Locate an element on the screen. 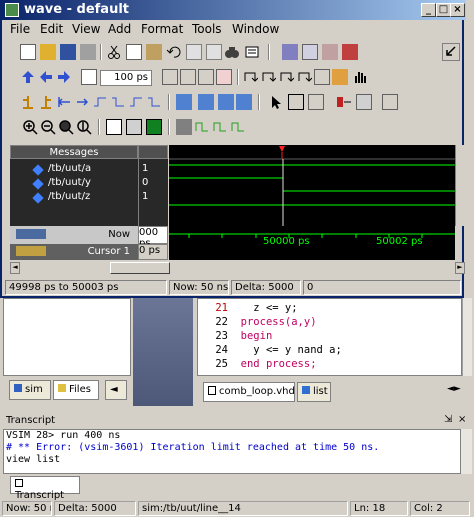 This screenshot has height=517, width=474. wave-horizontal-scrollbar: ◄ ► is located at coordinates (237, 268).